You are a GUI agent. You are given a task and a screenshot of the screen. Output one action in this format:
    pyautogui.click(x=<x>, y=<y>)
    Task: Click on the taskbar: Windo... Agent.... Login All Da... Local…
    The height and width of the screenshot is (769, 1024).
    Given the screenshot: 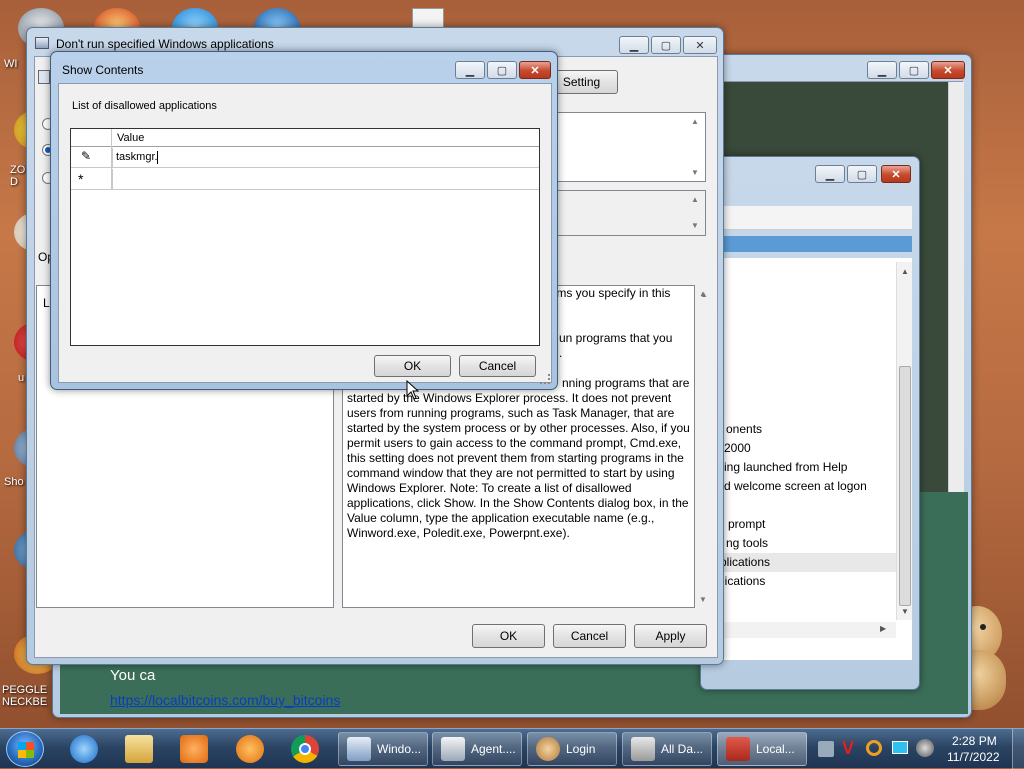 What is the action you would take?
    pyautogui.click(x=512, y=748)
    